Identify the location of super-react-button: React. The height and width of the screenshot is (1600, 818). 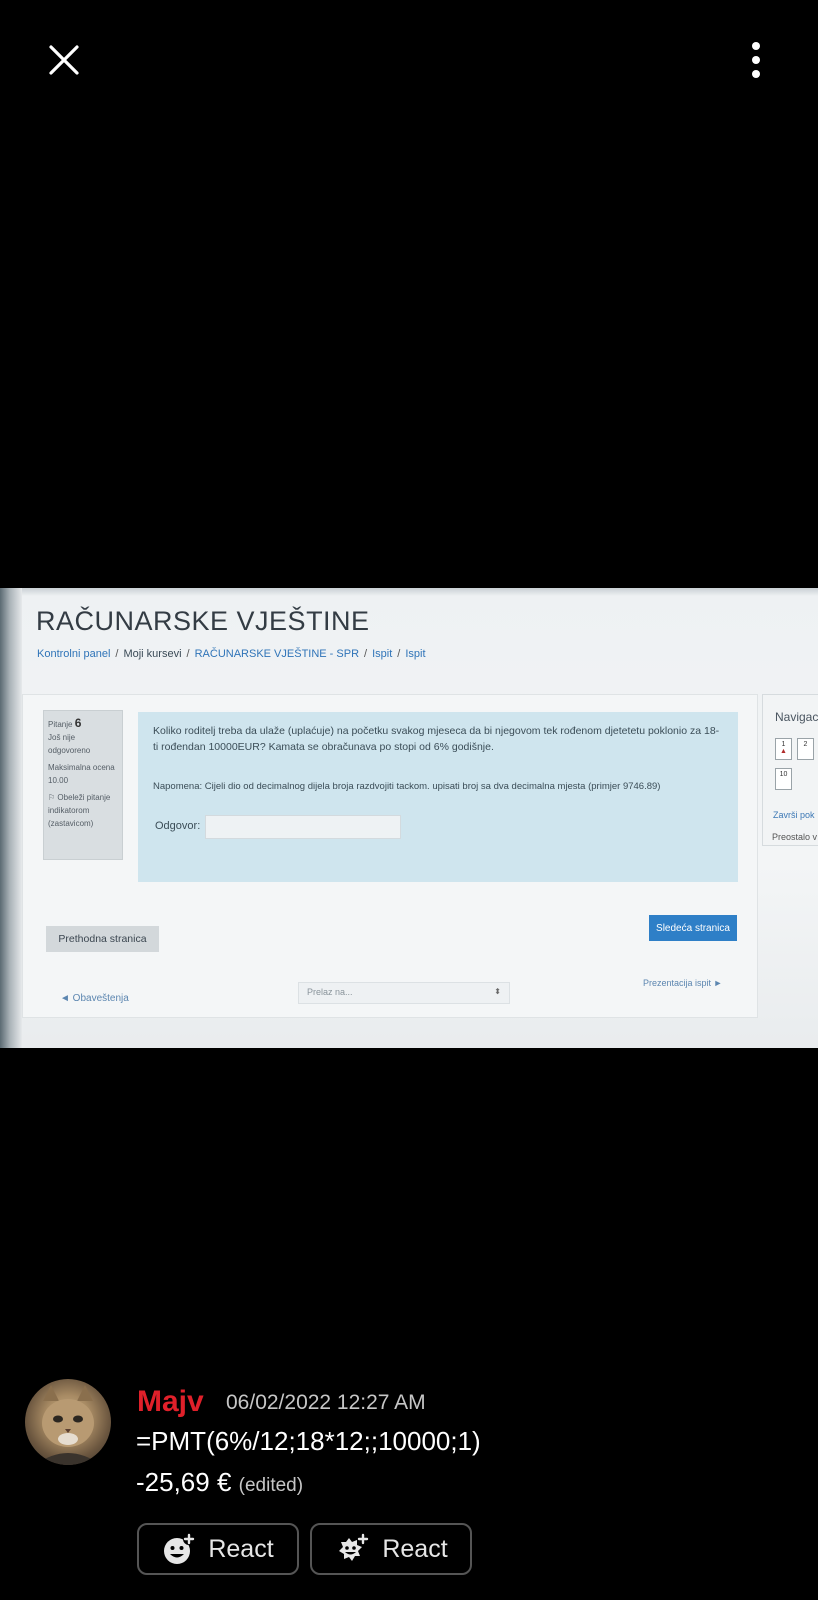
(391, 1549).